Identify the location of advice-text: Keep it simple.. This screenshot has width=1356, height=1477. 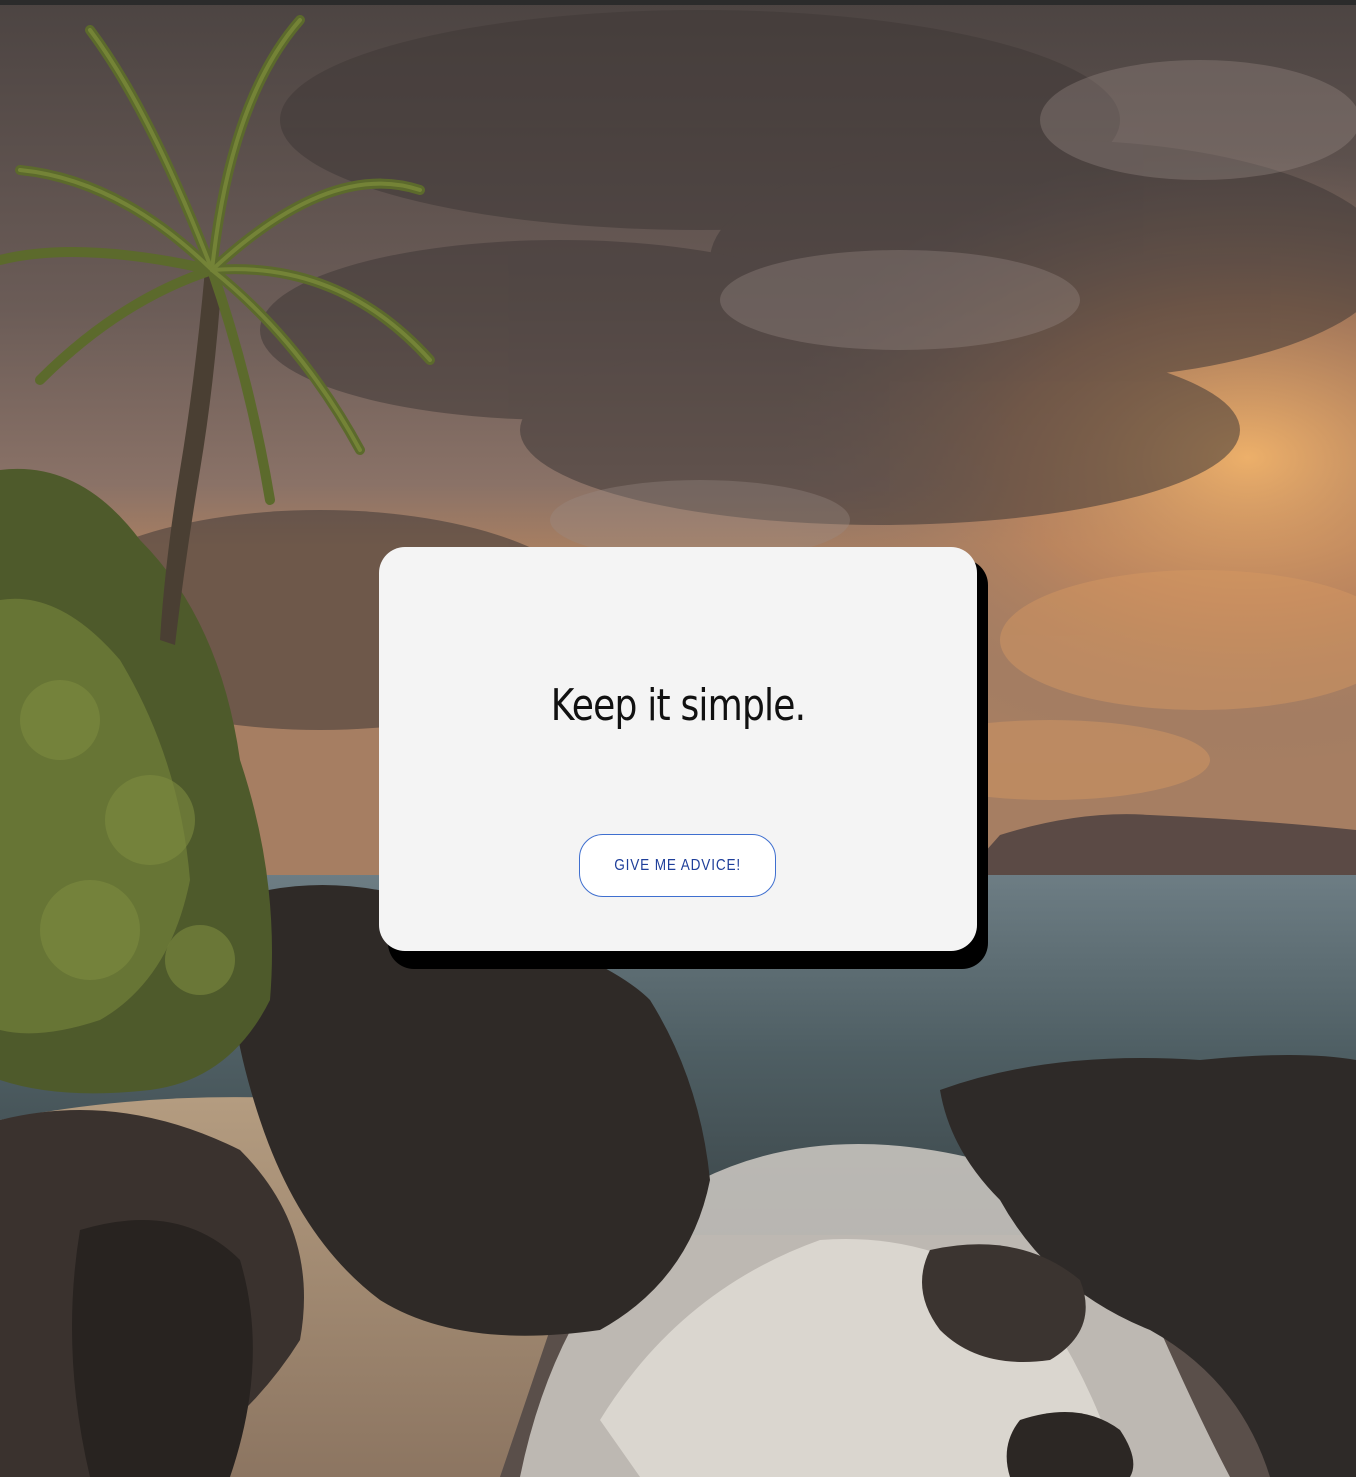
(678, 705).